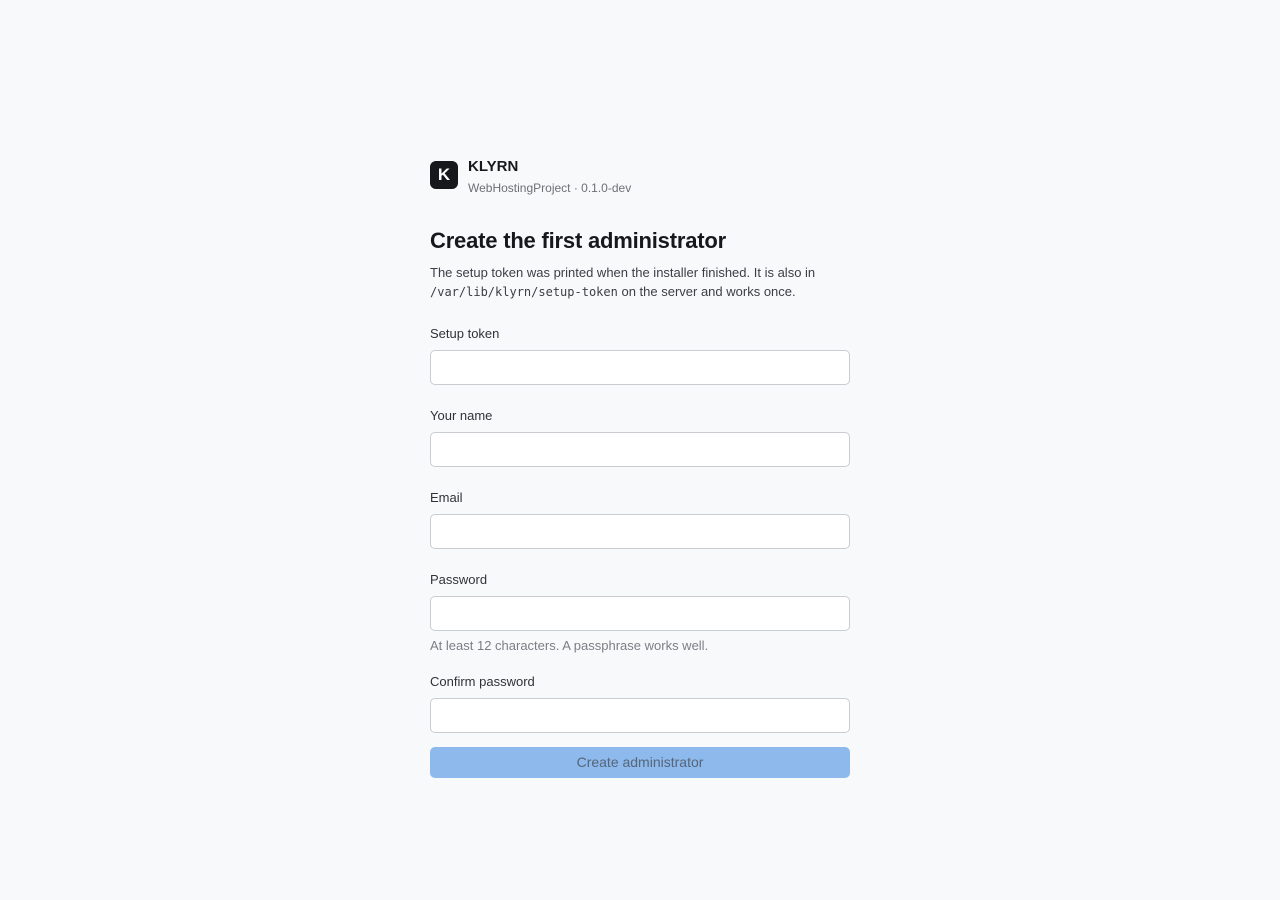  I want to click on submit-row: Create administrator, so click(640, 762).